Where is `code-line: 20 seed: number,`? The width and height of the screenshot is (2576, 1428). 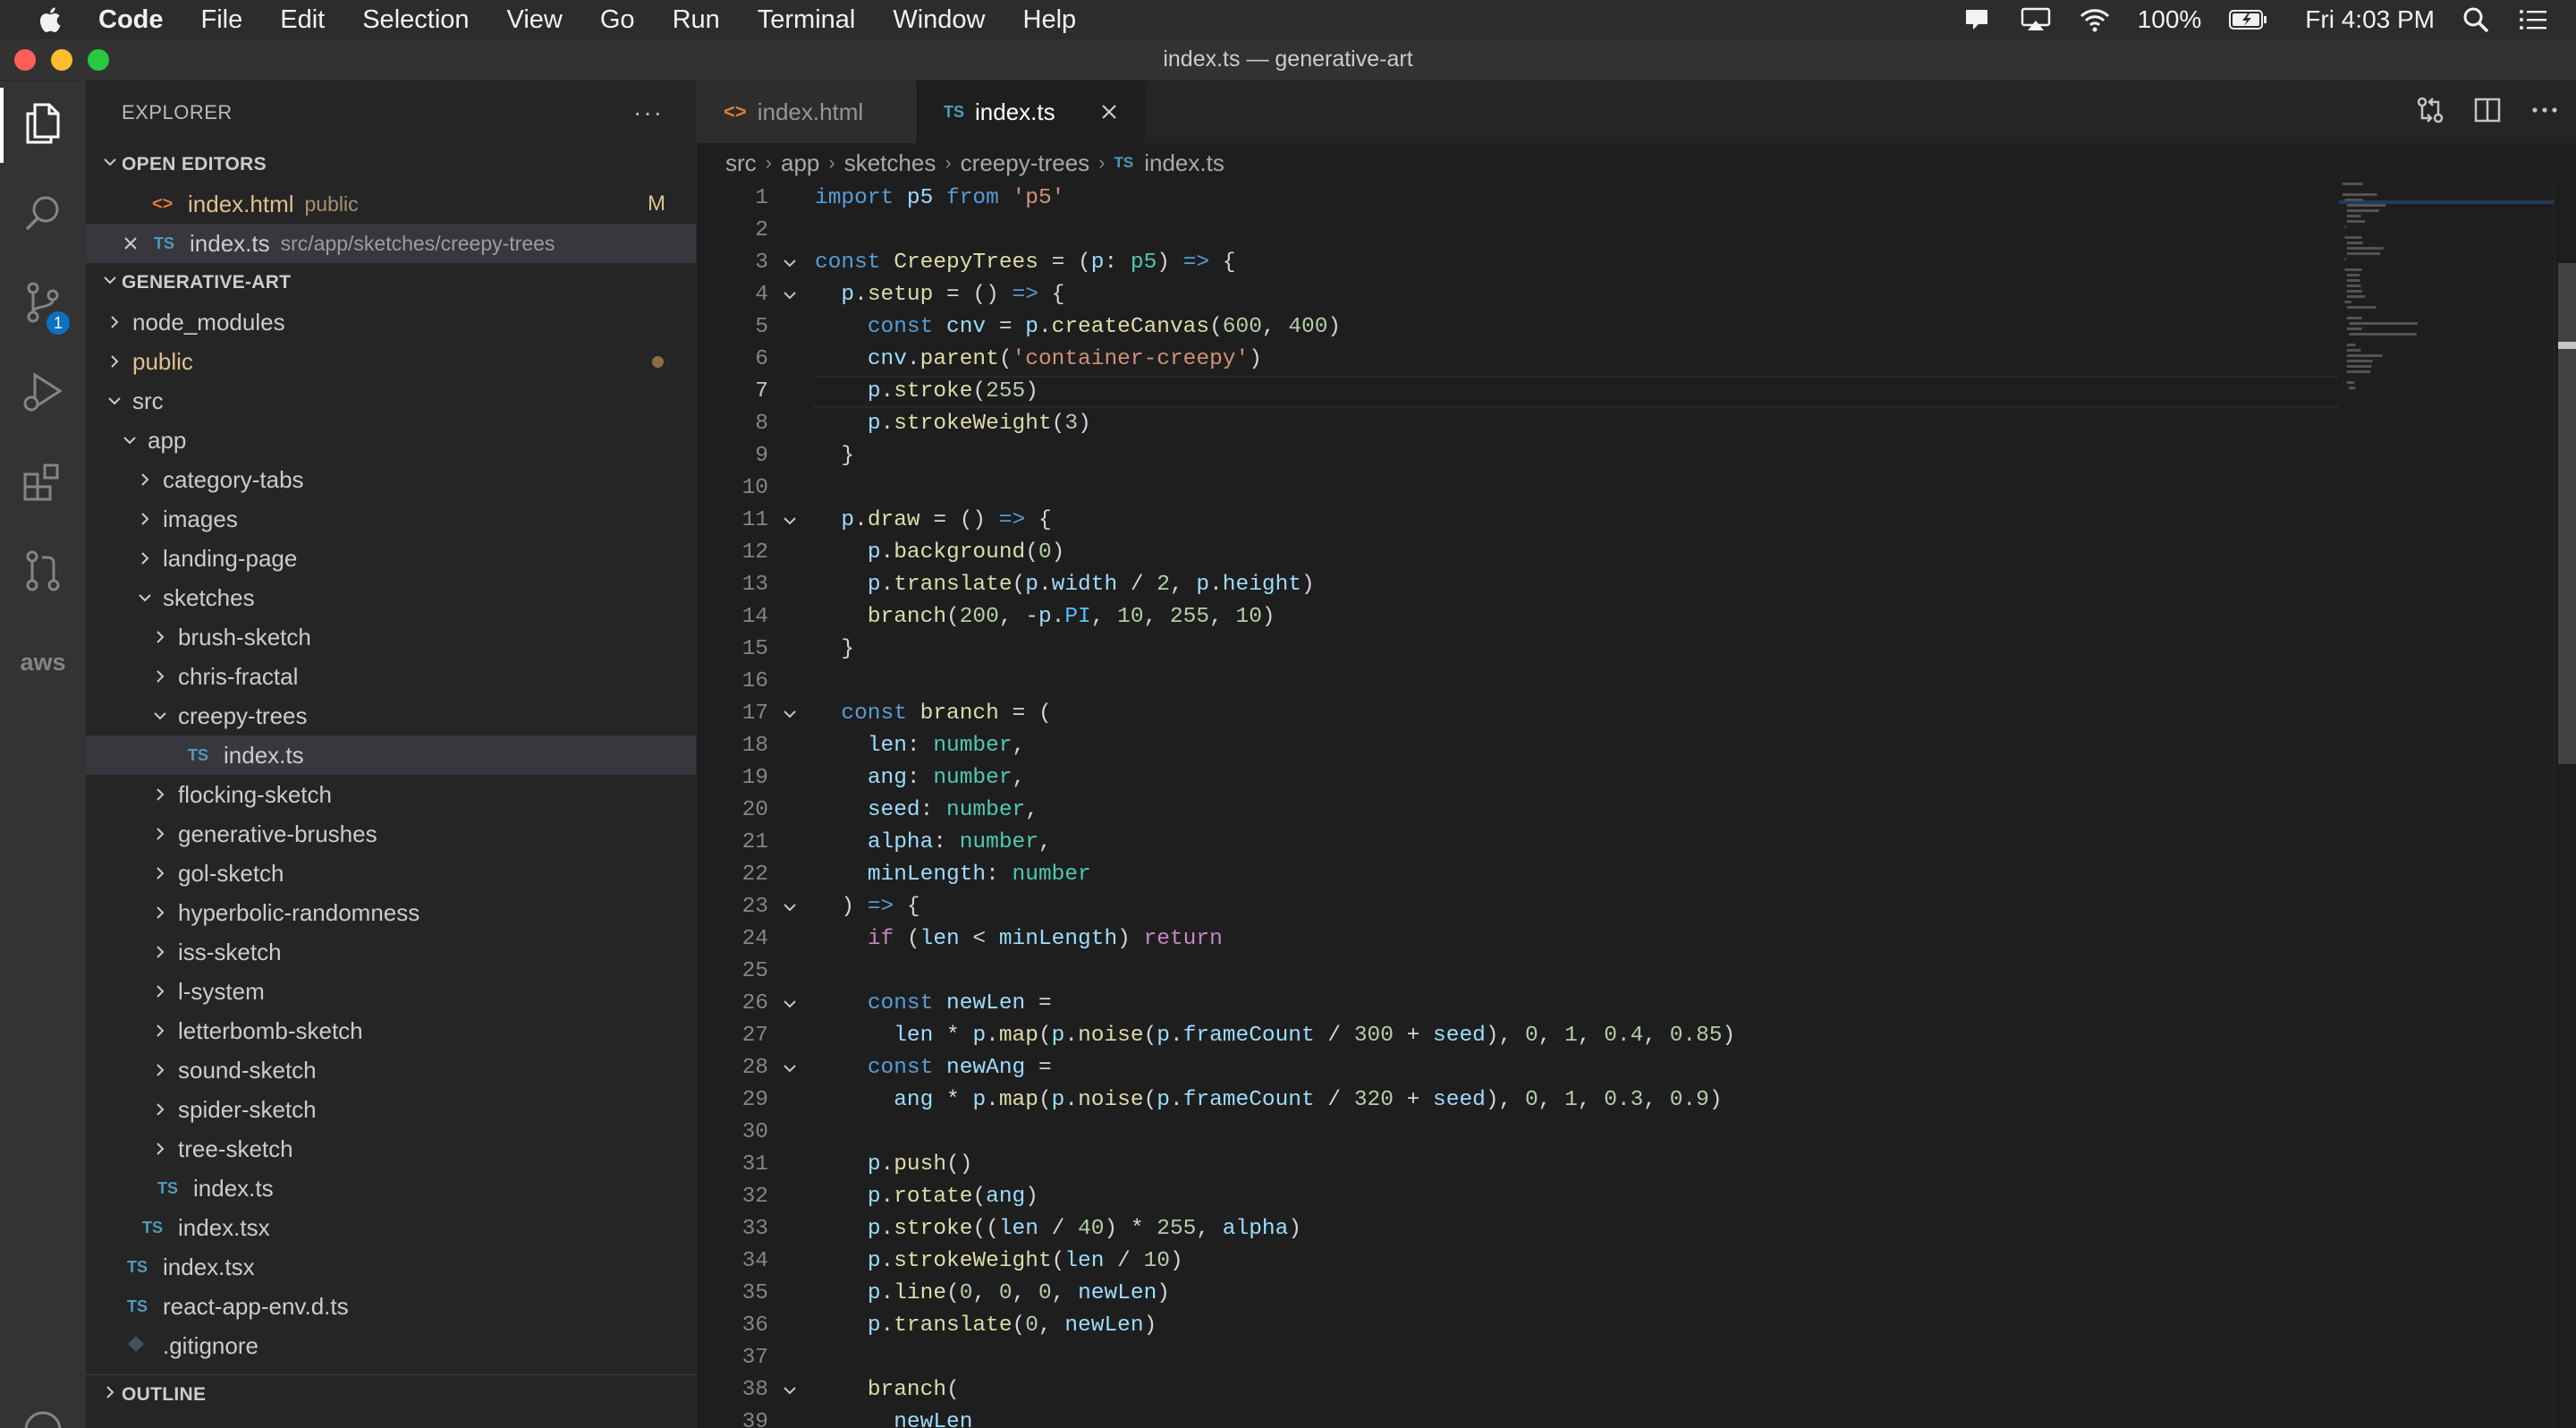
code-line: 20 seed: number, is located at coordinates (1518, 811).